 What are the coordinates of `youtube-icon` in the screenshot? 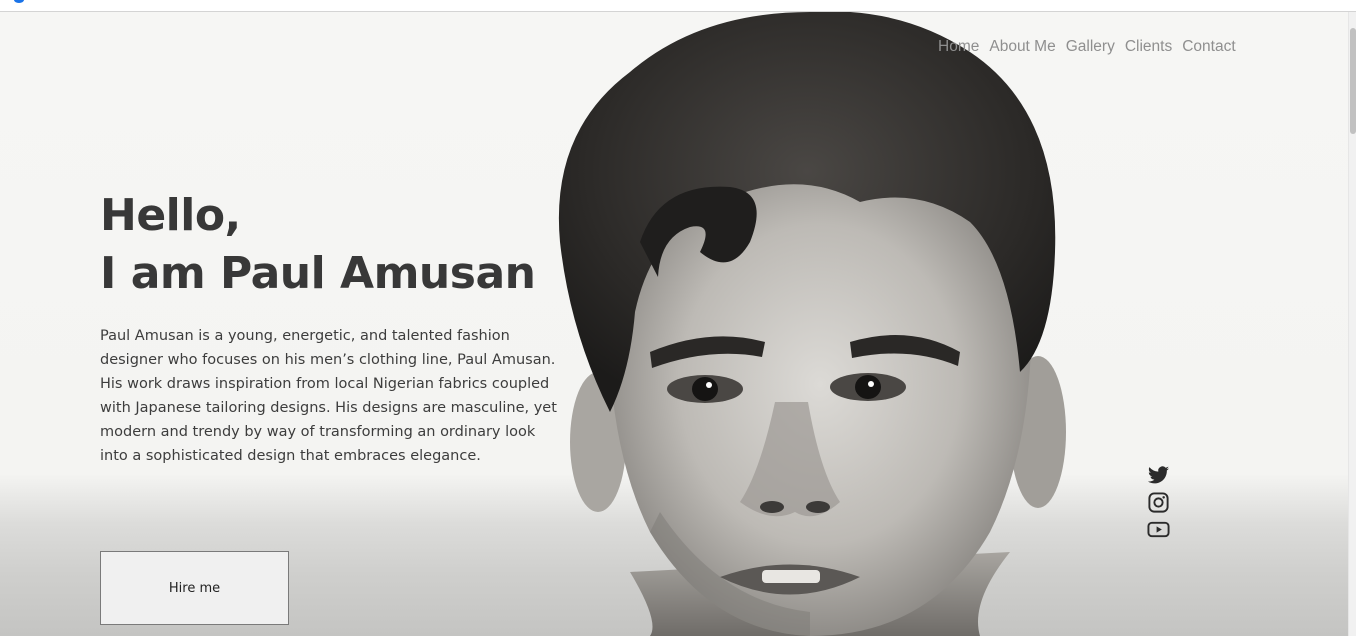 It's located at (1158, 529).